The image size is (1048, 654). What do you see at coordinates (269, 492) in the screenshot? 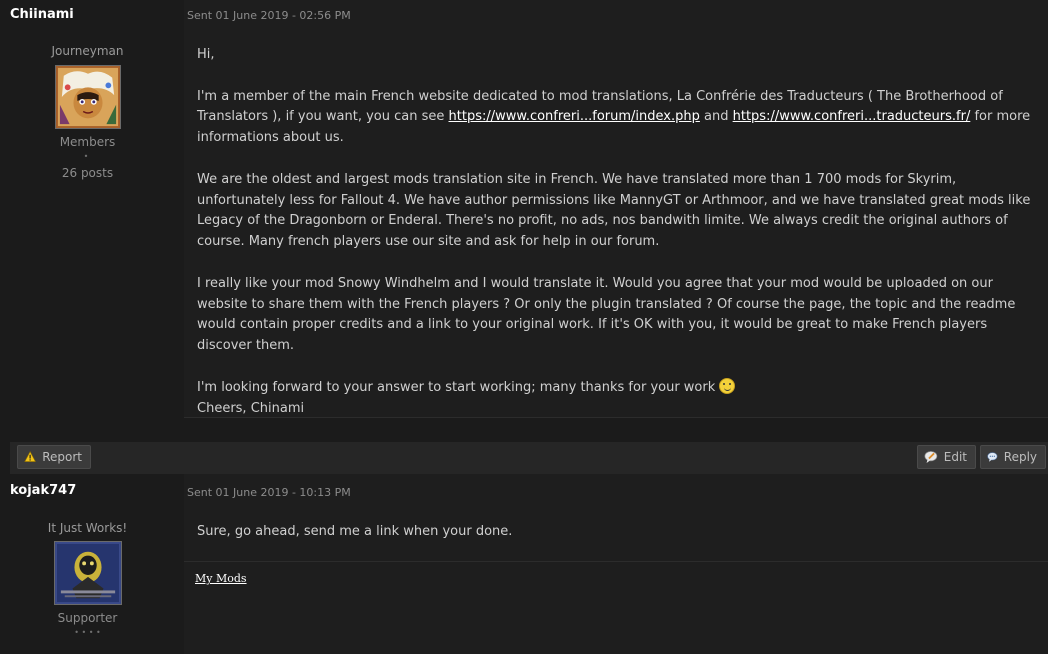
I see `post-date: Sent 01 June 2019 - 10:13 PM` at bounding box center [269, 492].